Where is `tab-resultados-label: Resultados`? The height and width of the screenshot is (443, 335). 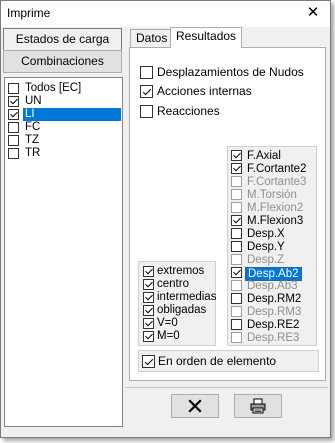
tab-resultados-label: Resultados is located at coordinates (206, 36).